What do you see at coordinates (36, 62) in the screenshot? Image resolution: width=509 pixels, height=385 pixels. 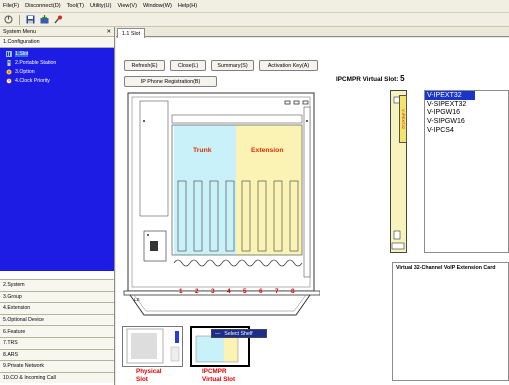 I see `sidebar-item-label: 2.Portable Station` at bounding box center [36, 62].